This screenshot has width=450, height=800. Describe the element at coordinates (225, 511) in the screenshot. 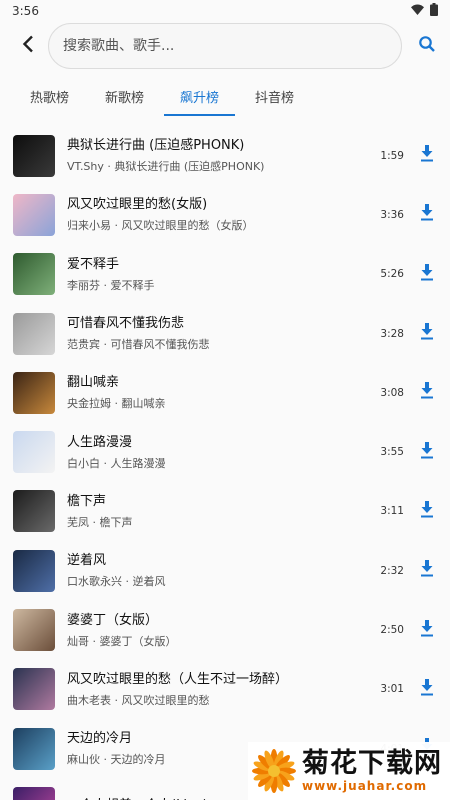

I see `song-row: 檐下声芜凤 · 檐下声 3:11` at that location.